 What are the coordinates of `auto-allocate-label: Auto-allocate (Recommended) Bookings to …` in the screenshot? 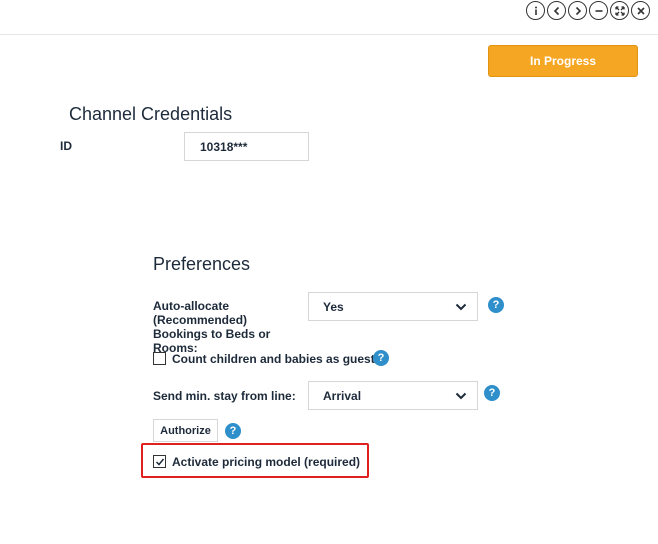 It's located at (212, 327).